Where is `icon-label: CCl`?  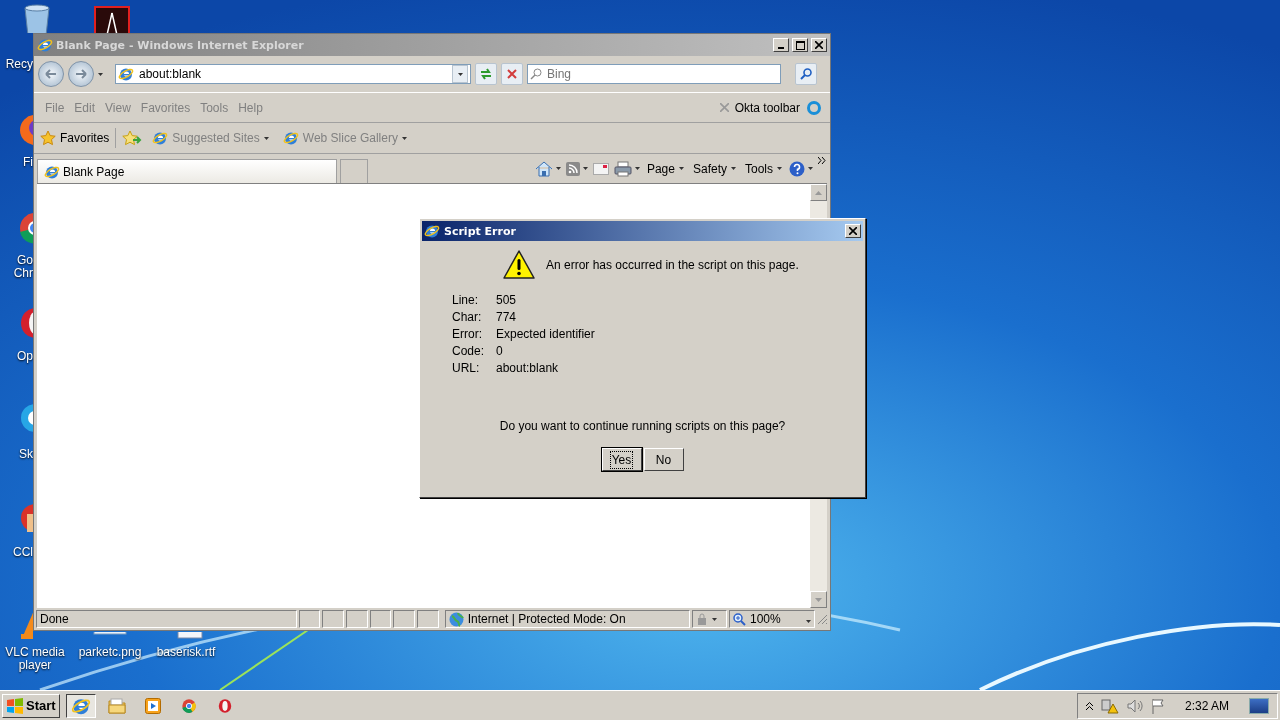 icon-label: CCl is located at coordinates (22, 552).